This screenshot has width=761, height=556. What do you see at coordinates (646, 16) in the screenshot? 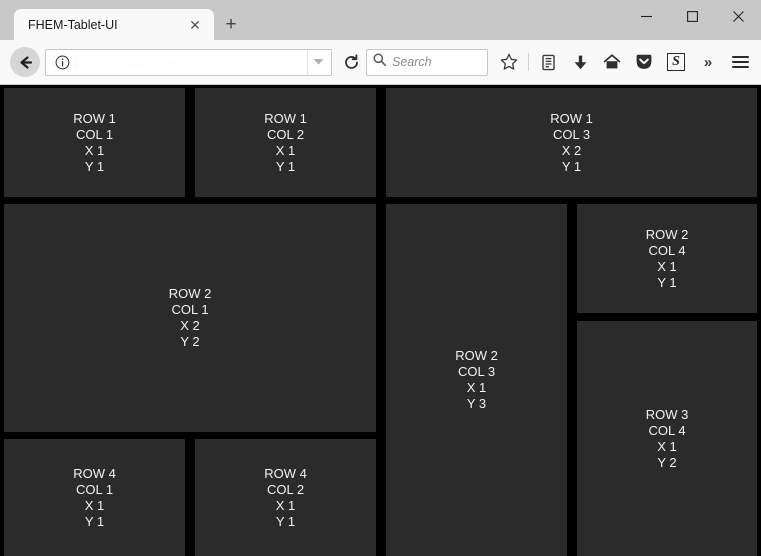
I see `minimize-icon` at bounding box center [646, 16].